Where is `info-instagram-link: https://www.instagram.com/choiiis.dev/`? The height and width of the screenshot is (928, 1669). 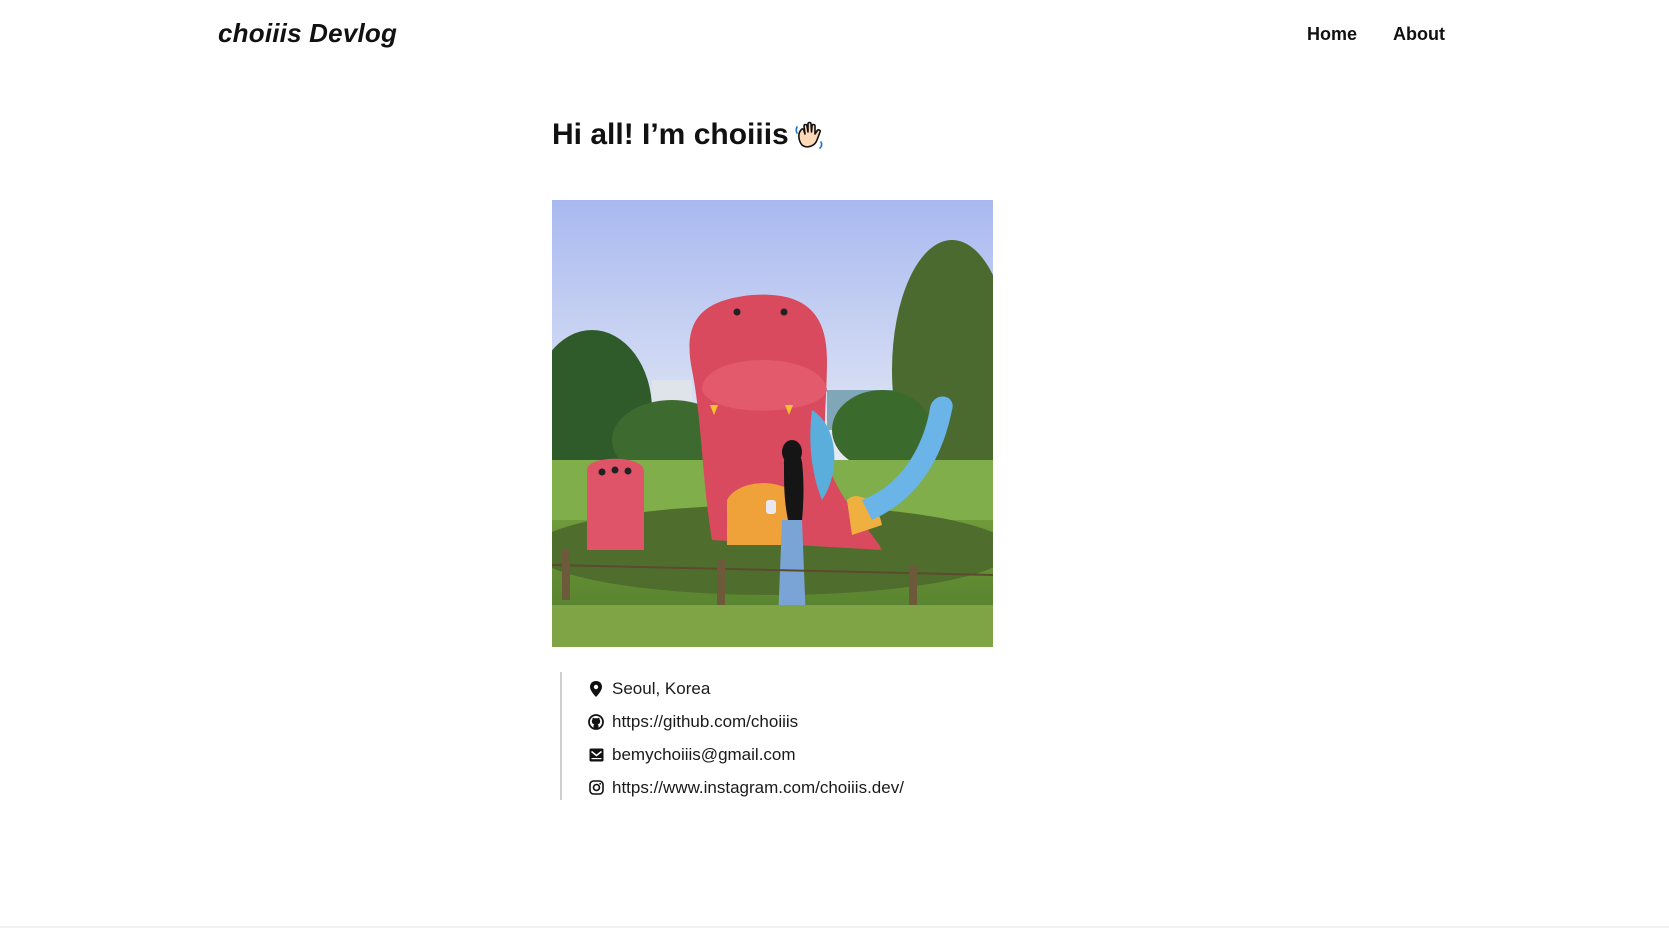 info-instagram-link: https://www.instagram.com/choiiis.dev/ is located at coordinates (758, 788).